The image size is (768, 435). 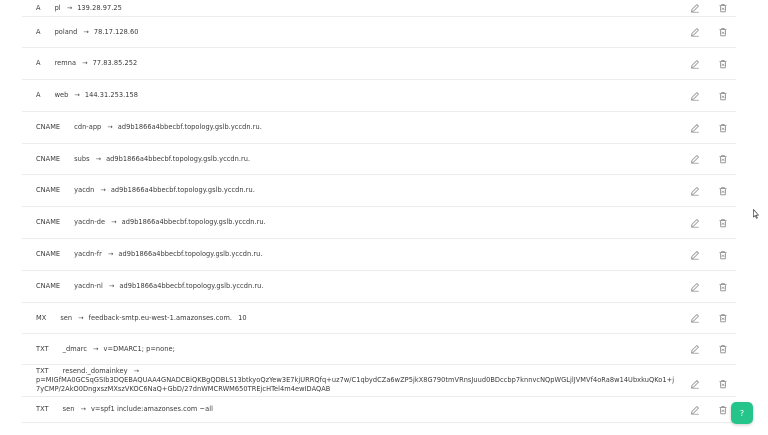 I want to click on dns-record-content: Aweb → 144.31.253.158, so click(x=80, y=95).